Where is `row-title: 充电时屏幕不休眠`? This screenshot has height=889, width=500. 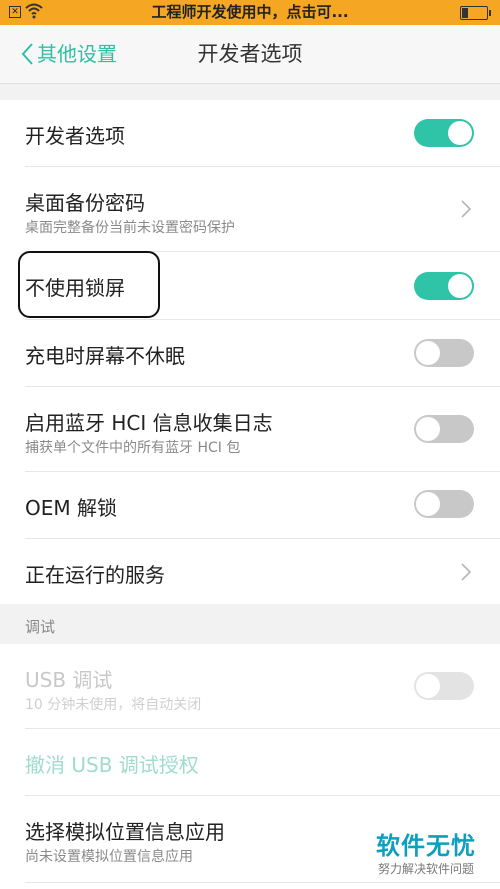
row-title: 充电时屏幕不休眠 is located at coordinates (105, 356).